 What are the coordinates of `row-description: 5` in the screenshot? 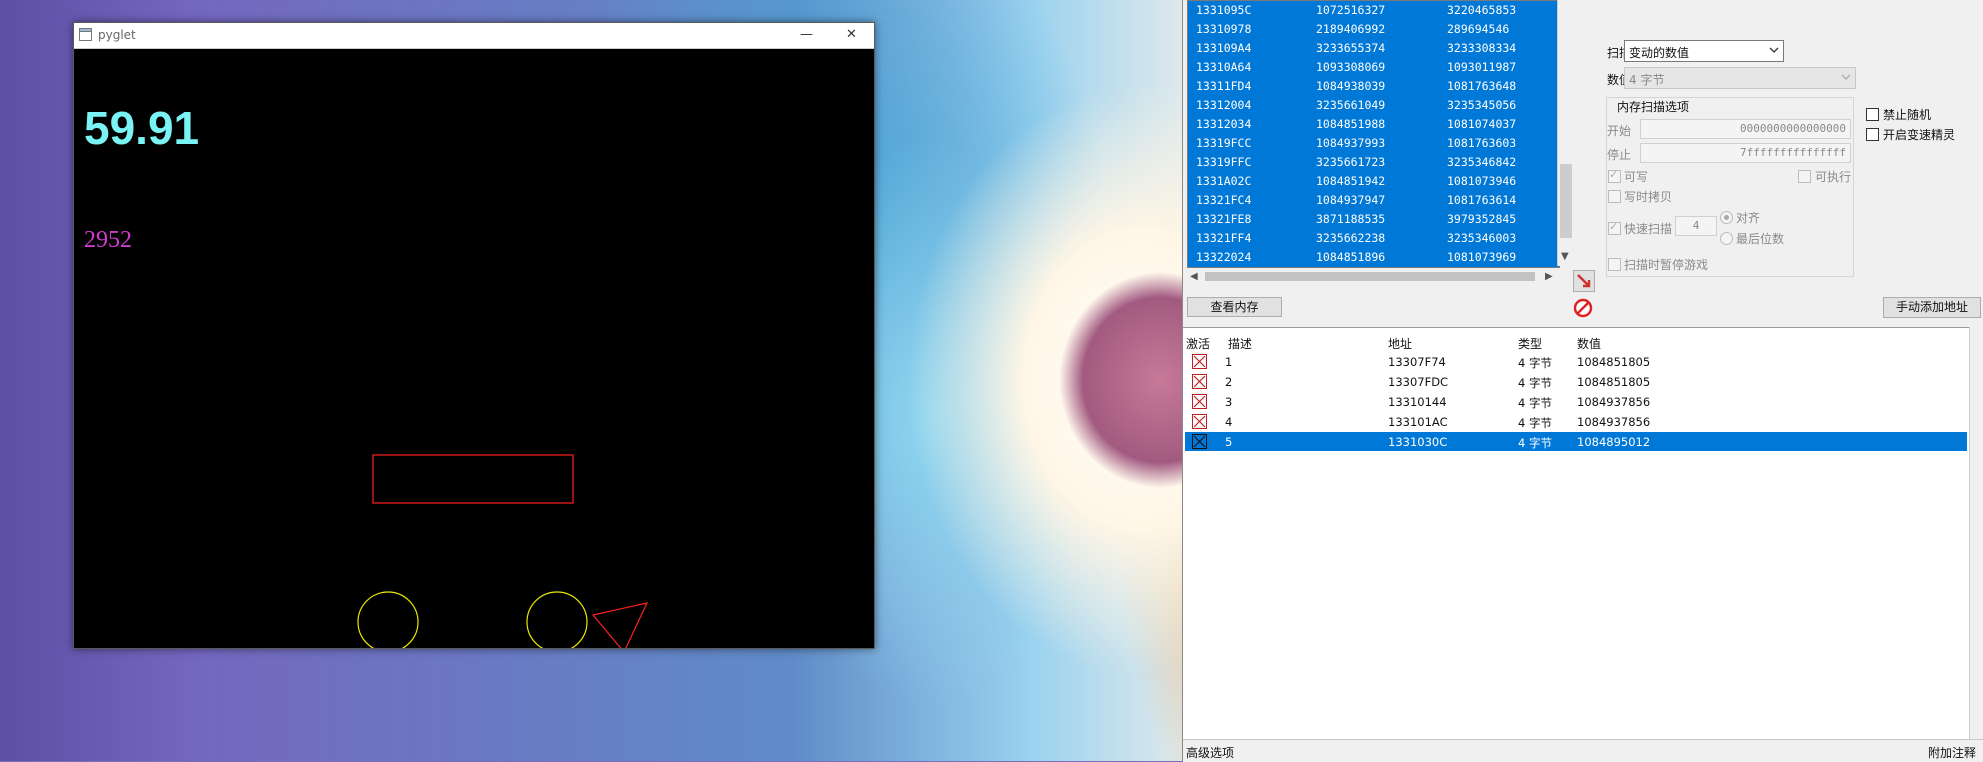 It's located at (1229, 442).